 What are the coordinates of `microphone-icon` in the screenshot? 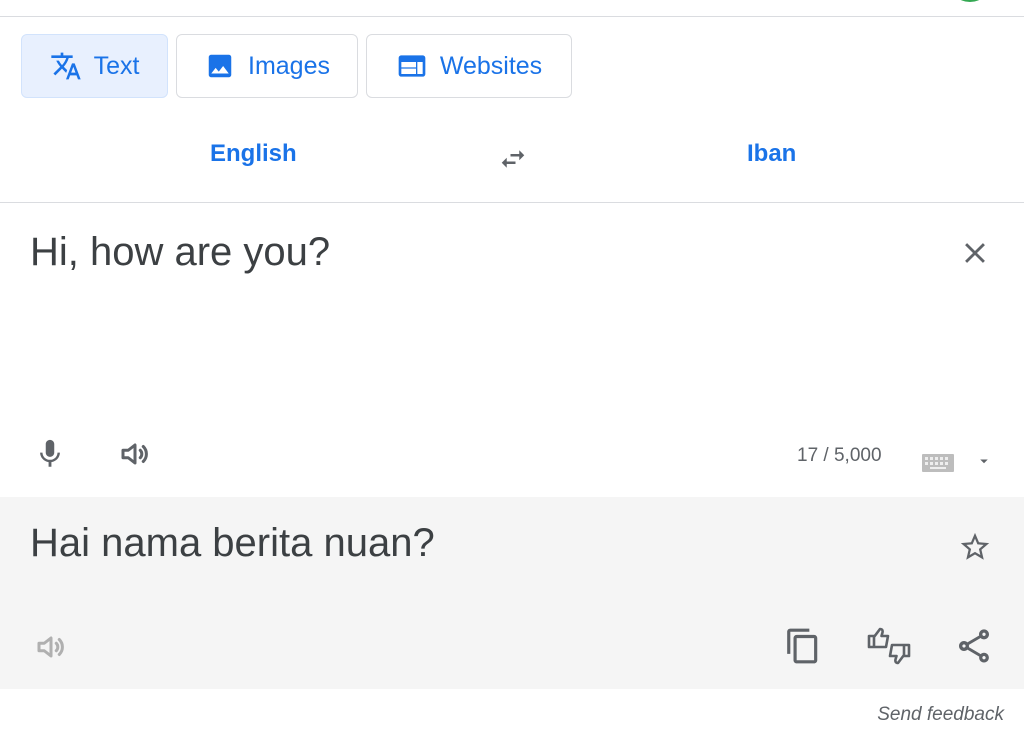 It's located at (50, 453).